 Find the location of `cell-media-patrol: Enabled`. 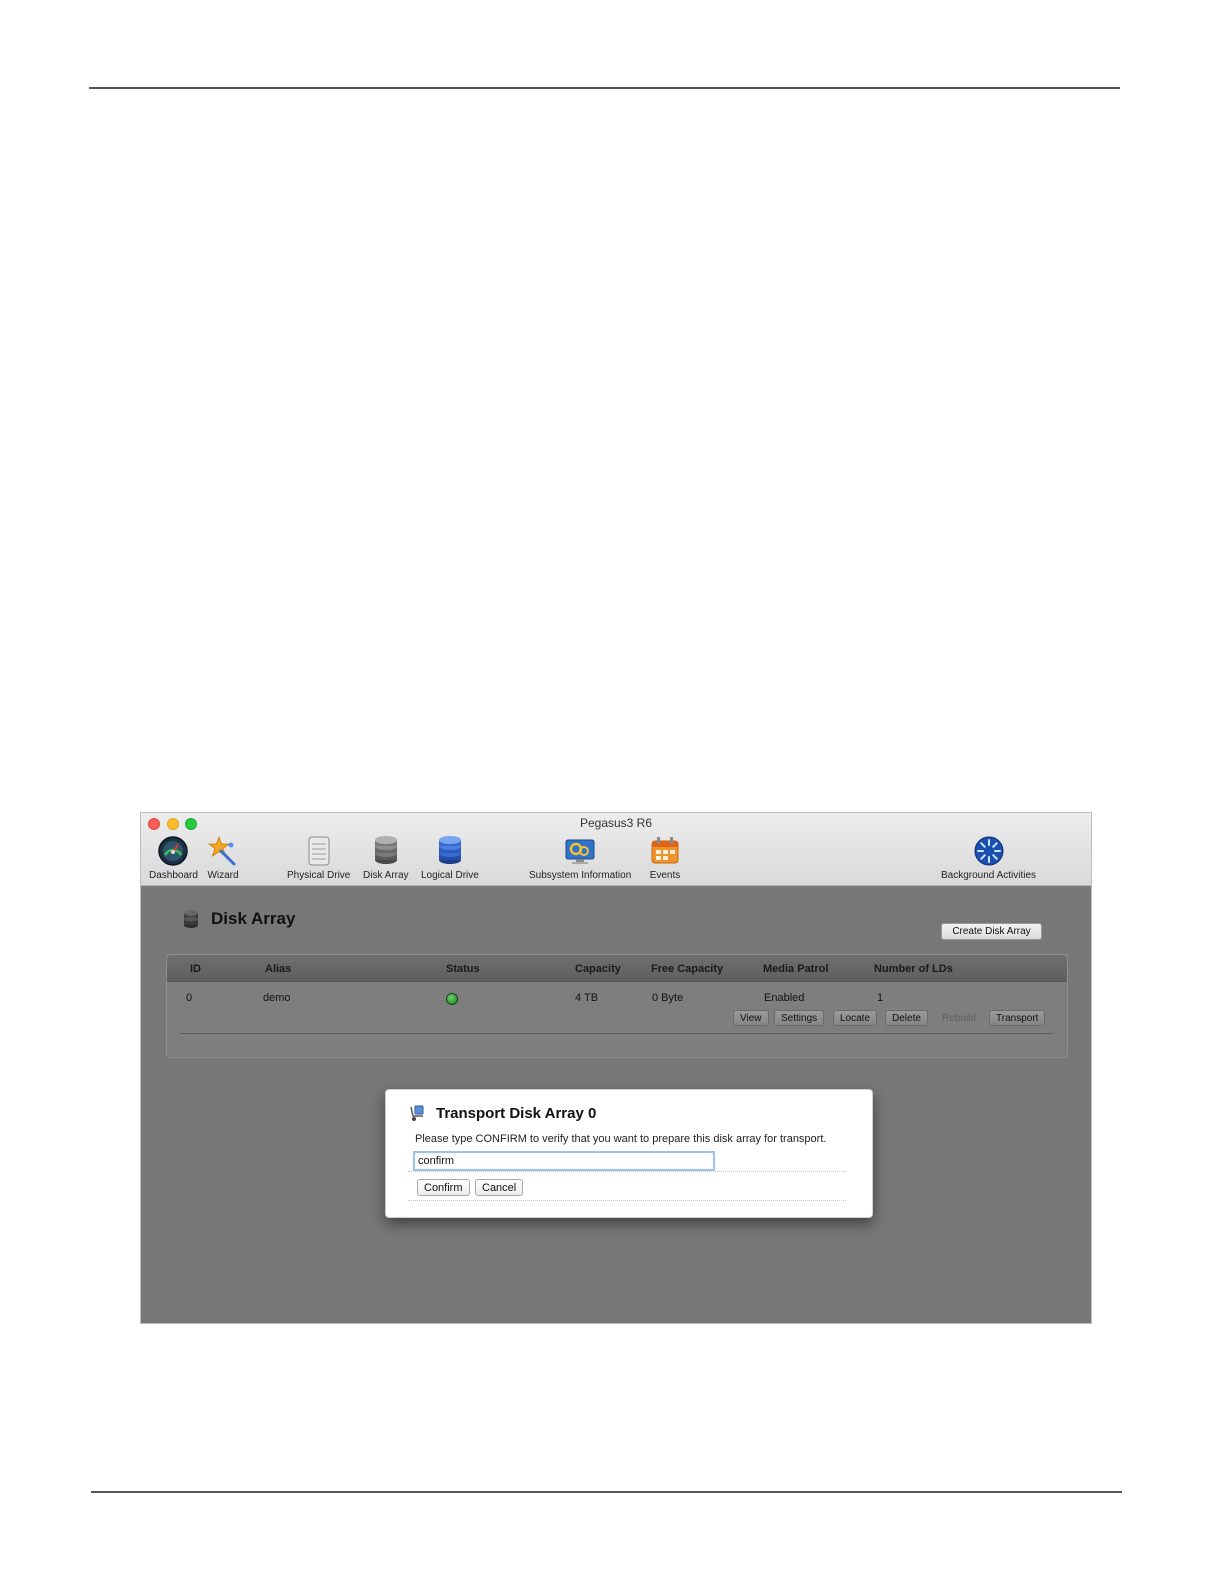

cell-media-patrol: Enabled is located at coordinates (784, 998).